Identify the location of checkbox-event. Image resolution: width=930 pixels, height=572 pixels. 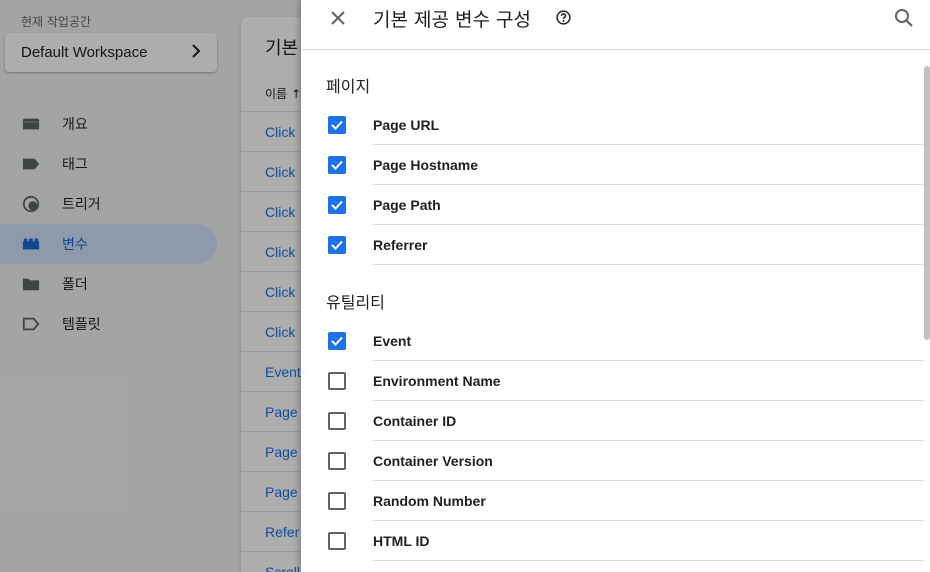
(337, 341).